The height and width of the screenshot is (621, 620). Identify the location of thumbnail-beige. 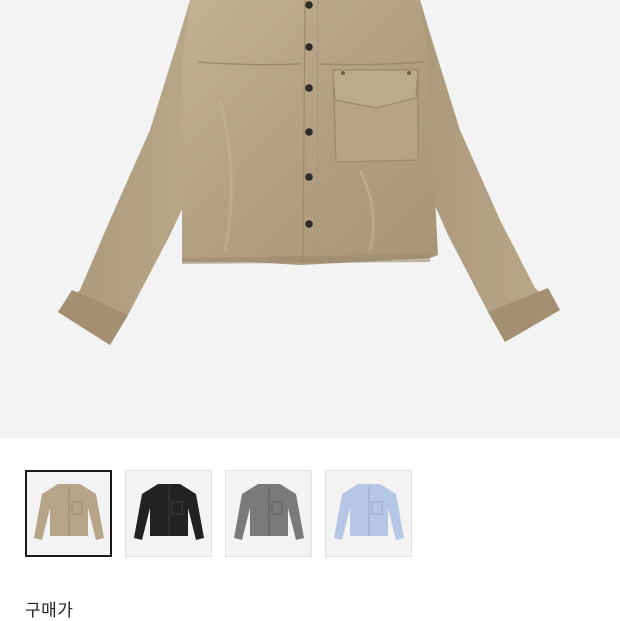
(68, 513).